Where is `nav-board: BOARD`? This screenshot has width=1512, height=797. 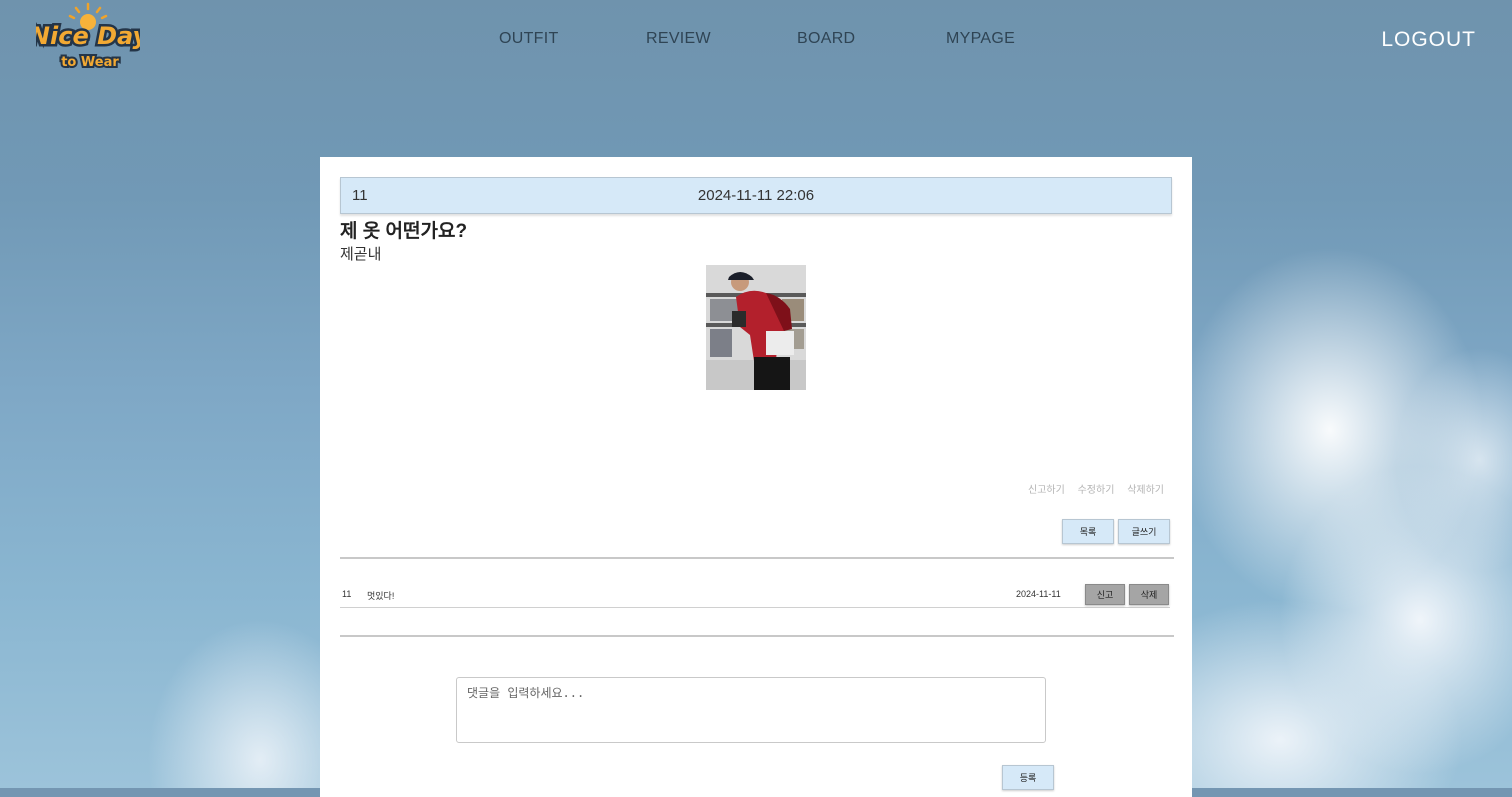
nav-board: BOARD is located at coordinates (826, 39).